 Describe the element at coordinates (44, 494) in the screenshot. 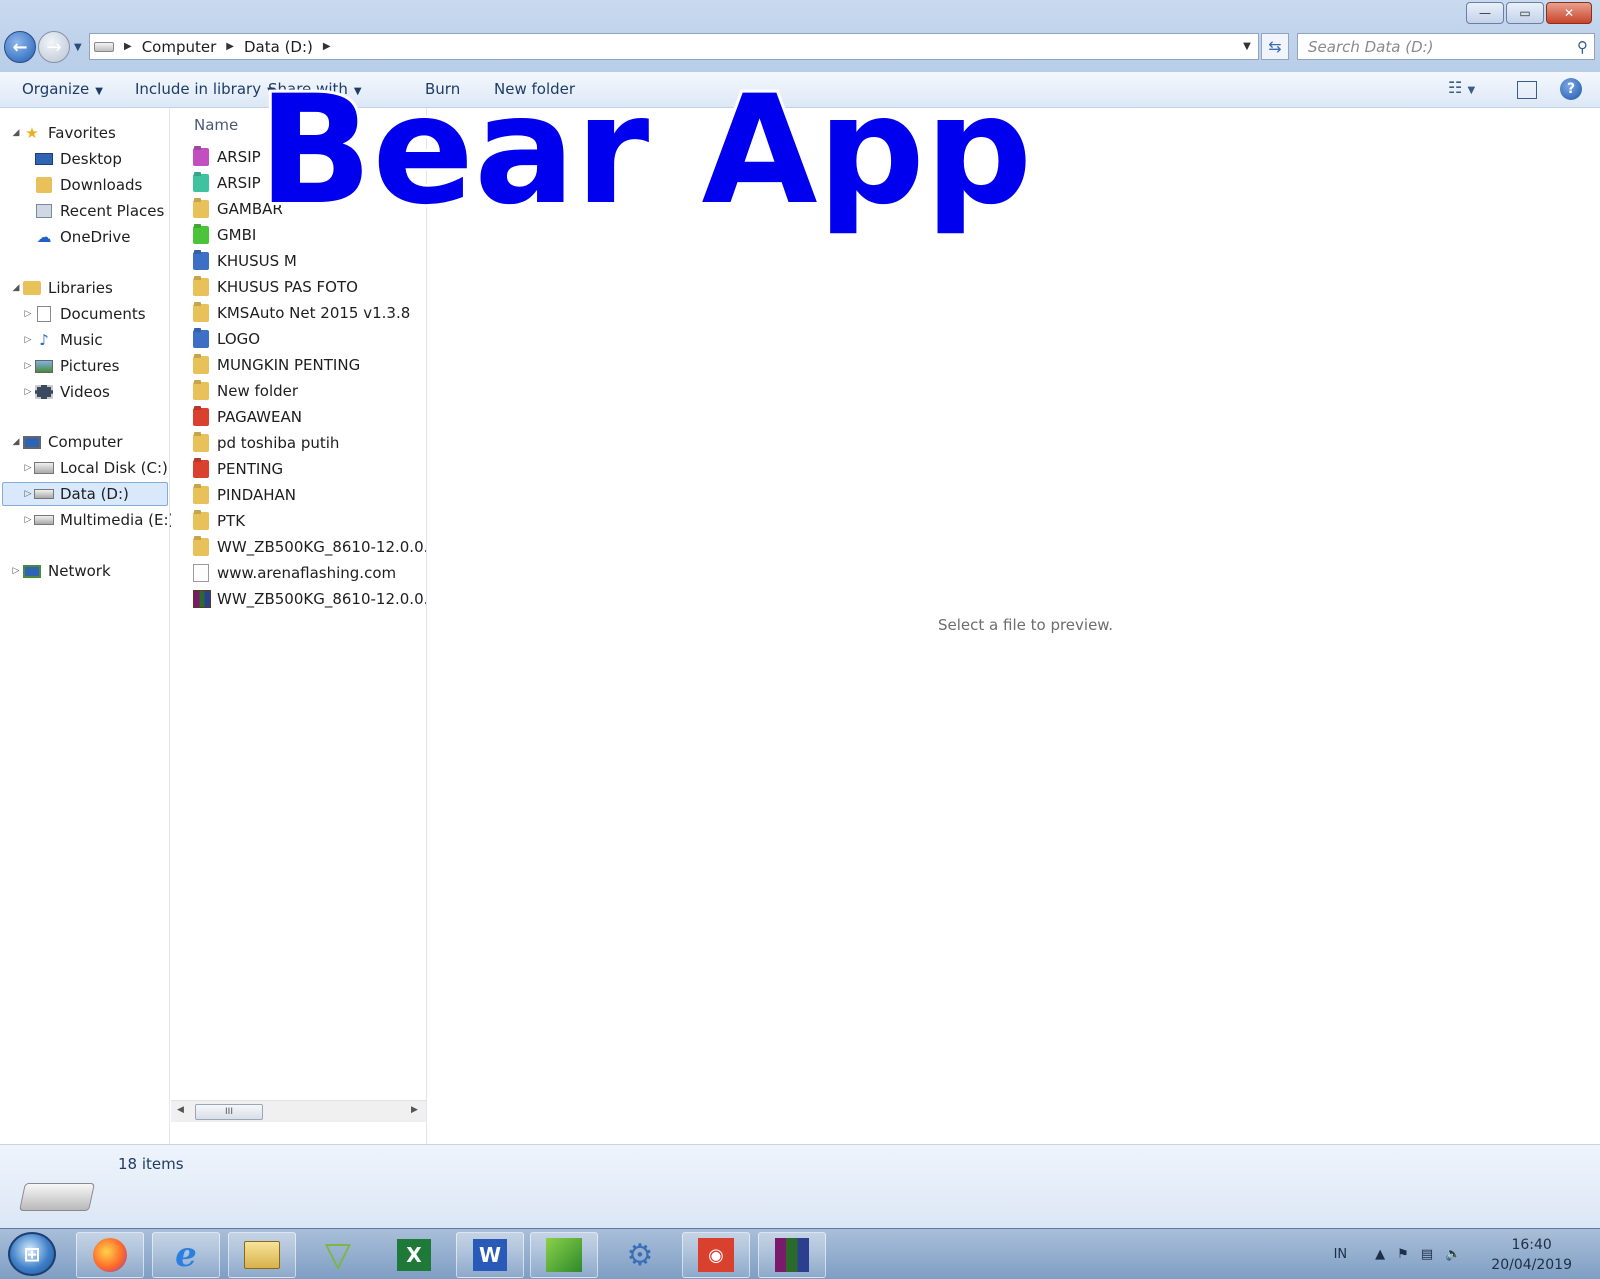

I see `drive-icon` at that location.